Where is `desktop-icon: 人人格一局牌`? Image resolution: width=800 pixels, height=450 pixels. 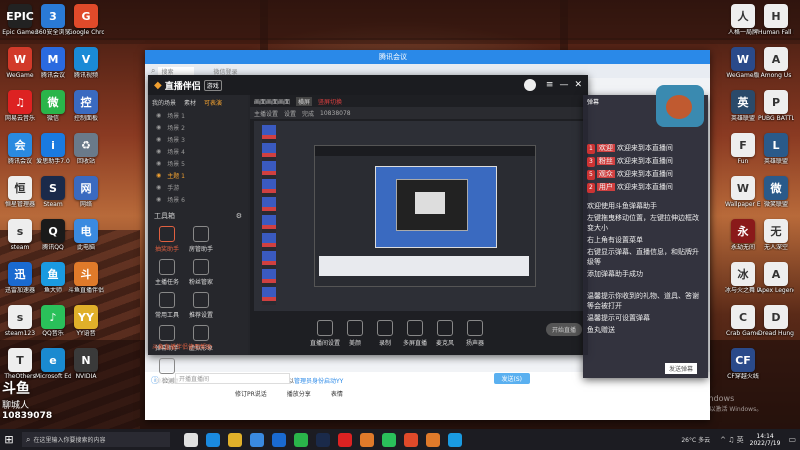
desktop-icon: 人人格一局牌 is located at coordinates (743, 20).